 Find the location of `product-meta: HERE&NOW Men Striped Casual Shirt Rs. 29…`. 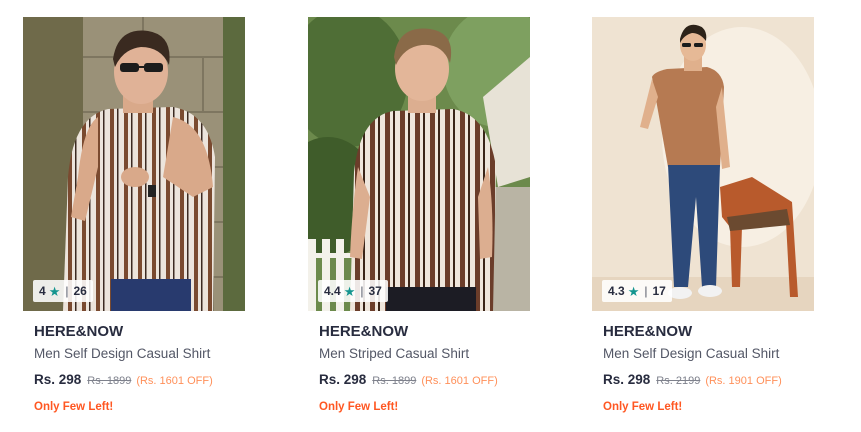

product-meta: HERE&NOW Men Striped Casual Shirt Rs. 29… is located at coordinates (419, 368).